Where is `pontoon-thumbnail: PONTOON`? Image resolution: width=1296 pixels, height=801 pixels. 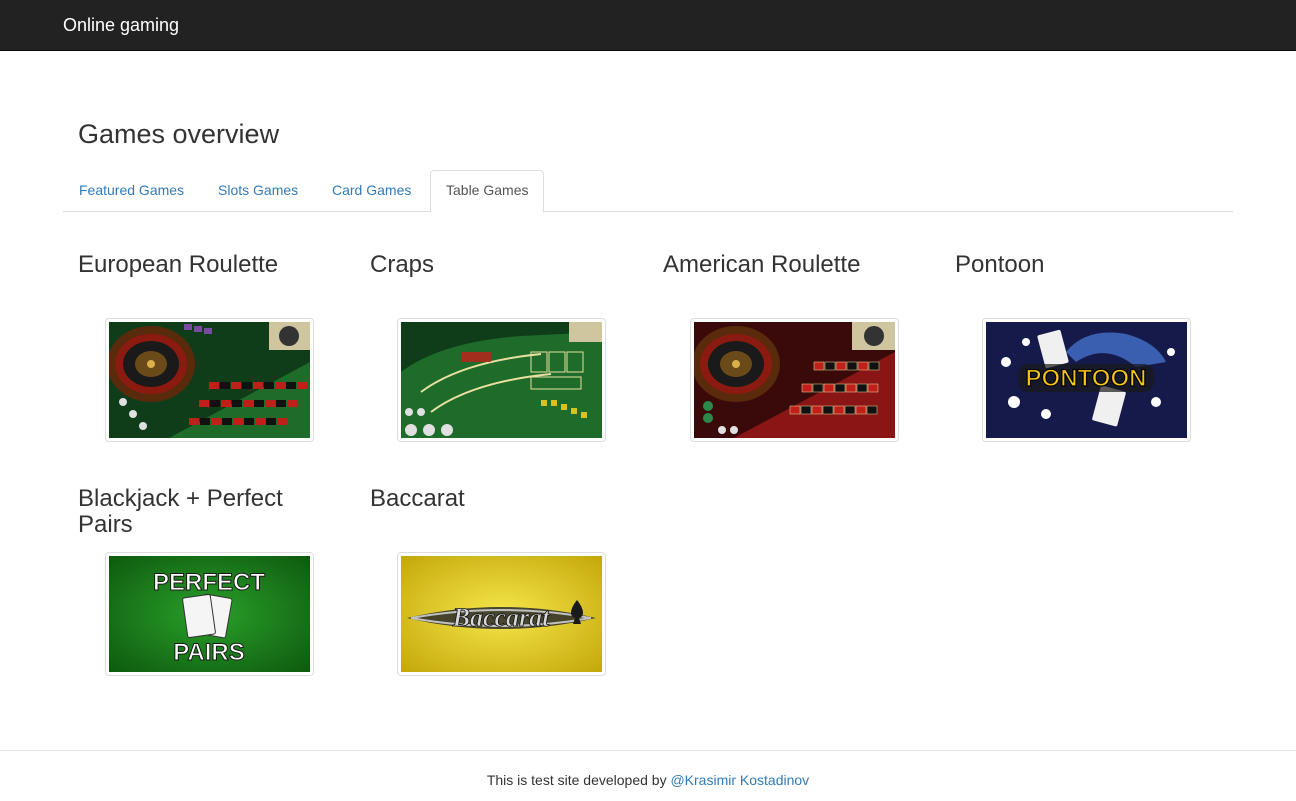 pontoon-thumbnail: PONTOON is located at coordinates (1086, 380).